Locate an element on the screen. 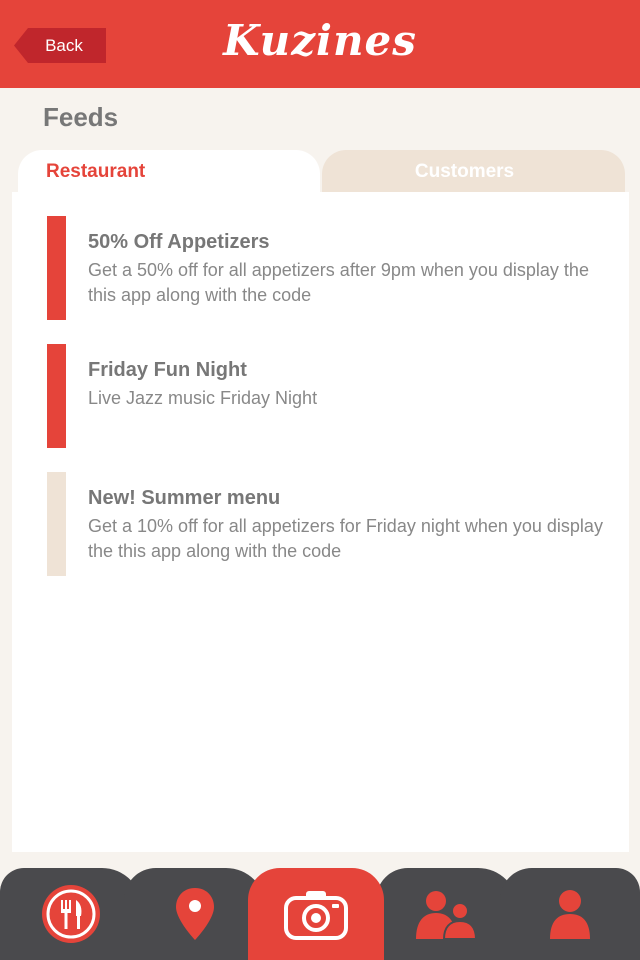  tab-camera is located at coordinates (316, 914).